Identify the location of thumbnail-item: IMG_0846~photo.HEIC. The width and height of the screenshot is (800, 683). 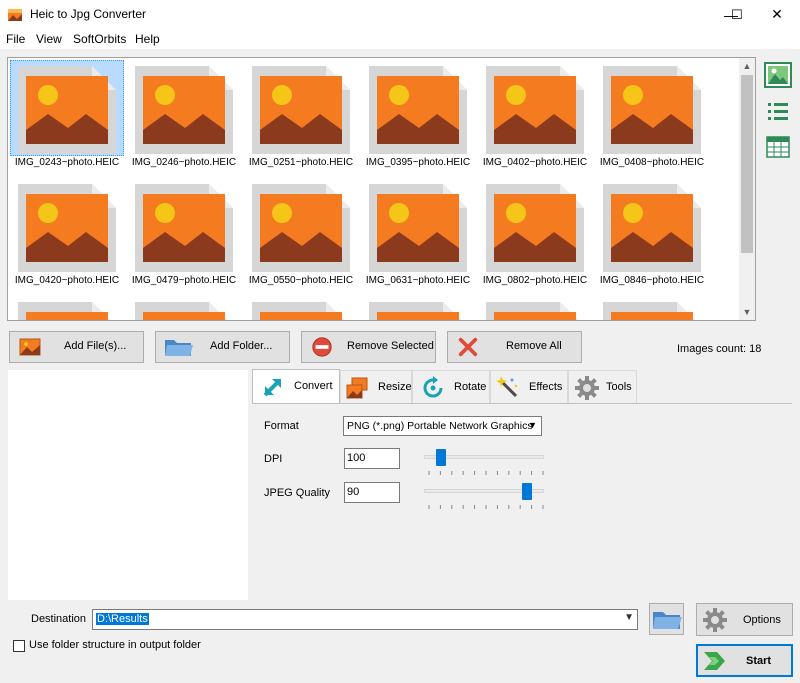
(652, 233).